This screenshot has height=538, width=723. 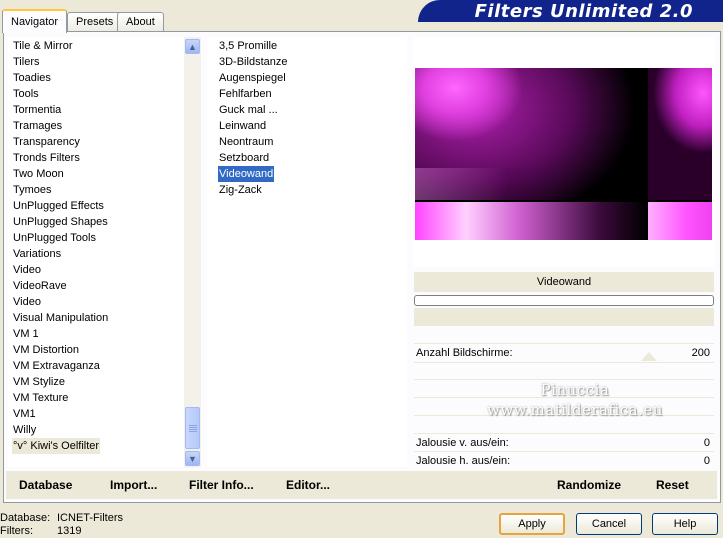 I want to click on filters-label: Filters:, so click(x=16, y=531).